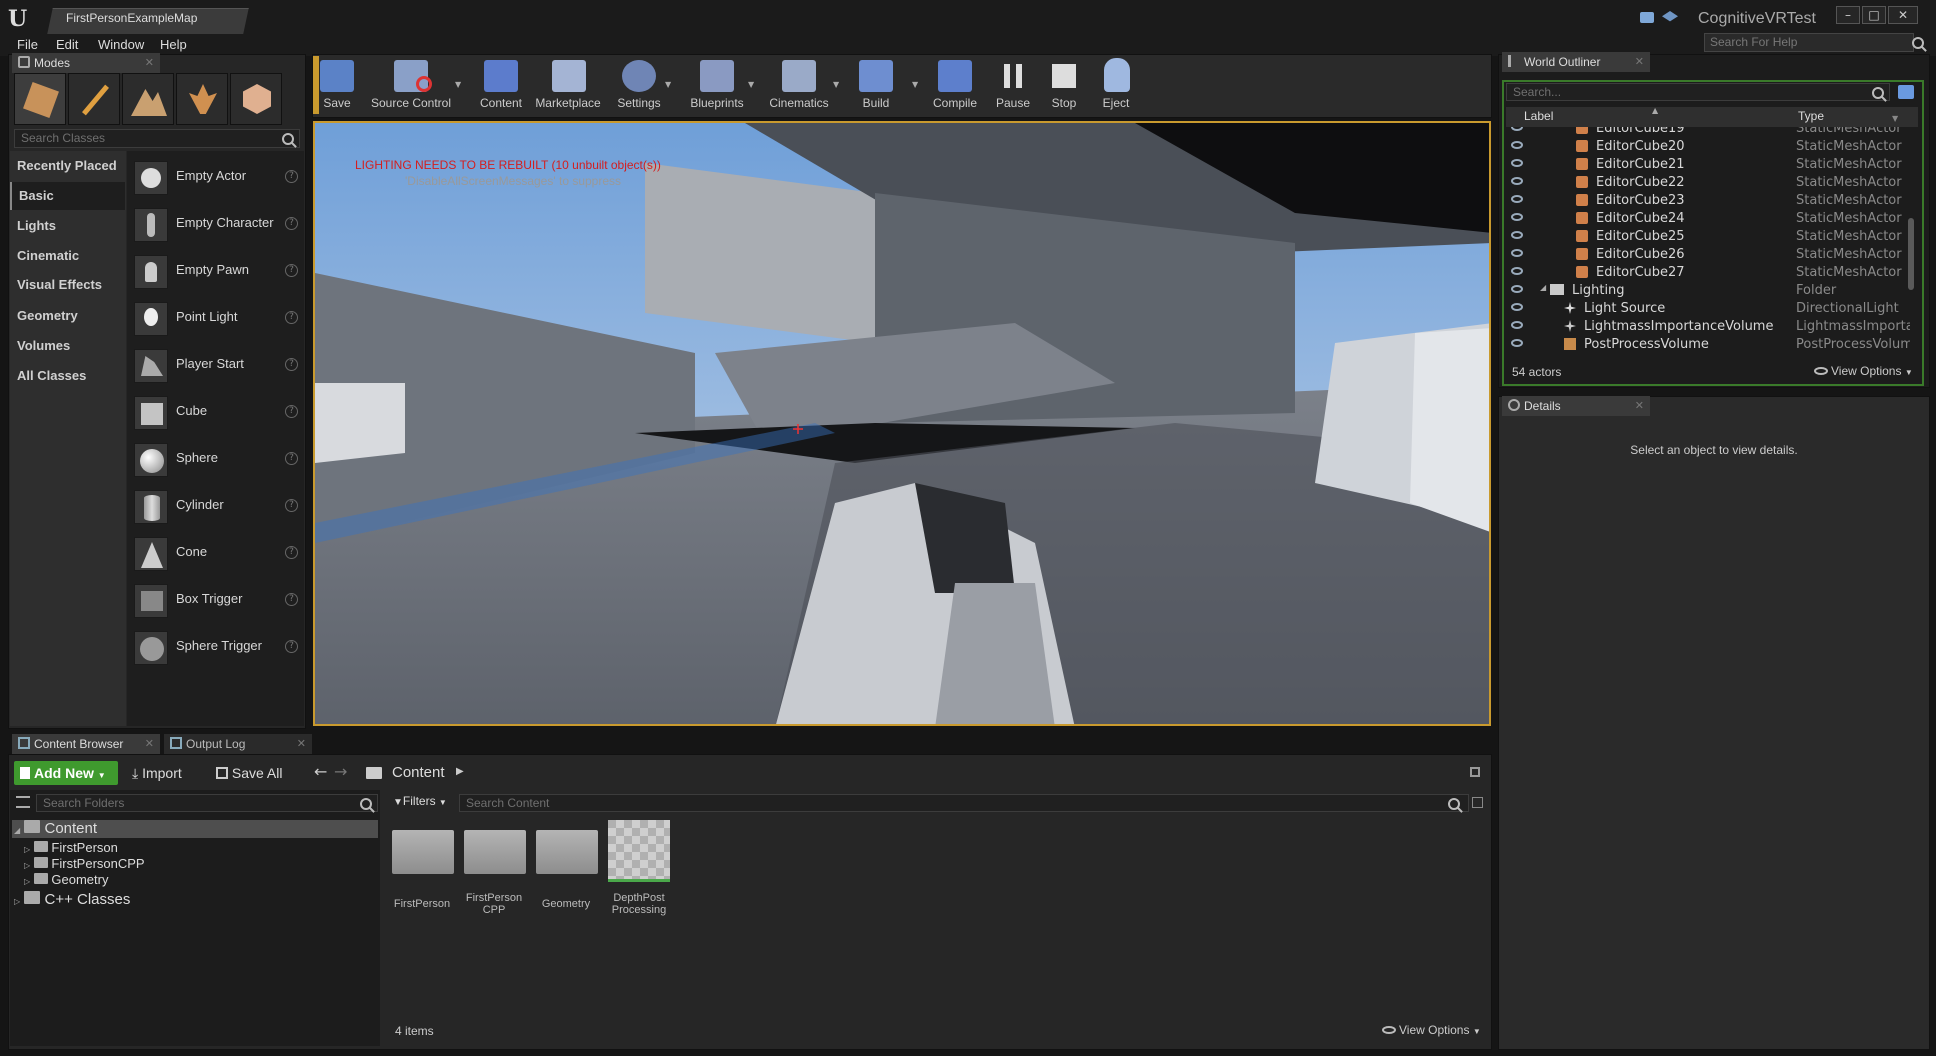 This screenshot has width=1936, height=1056. Describe the element at coordinates (1708, 254) in the screenshot. I see `outliner-row: EditorCube26 StaticMeshActor` at that location.